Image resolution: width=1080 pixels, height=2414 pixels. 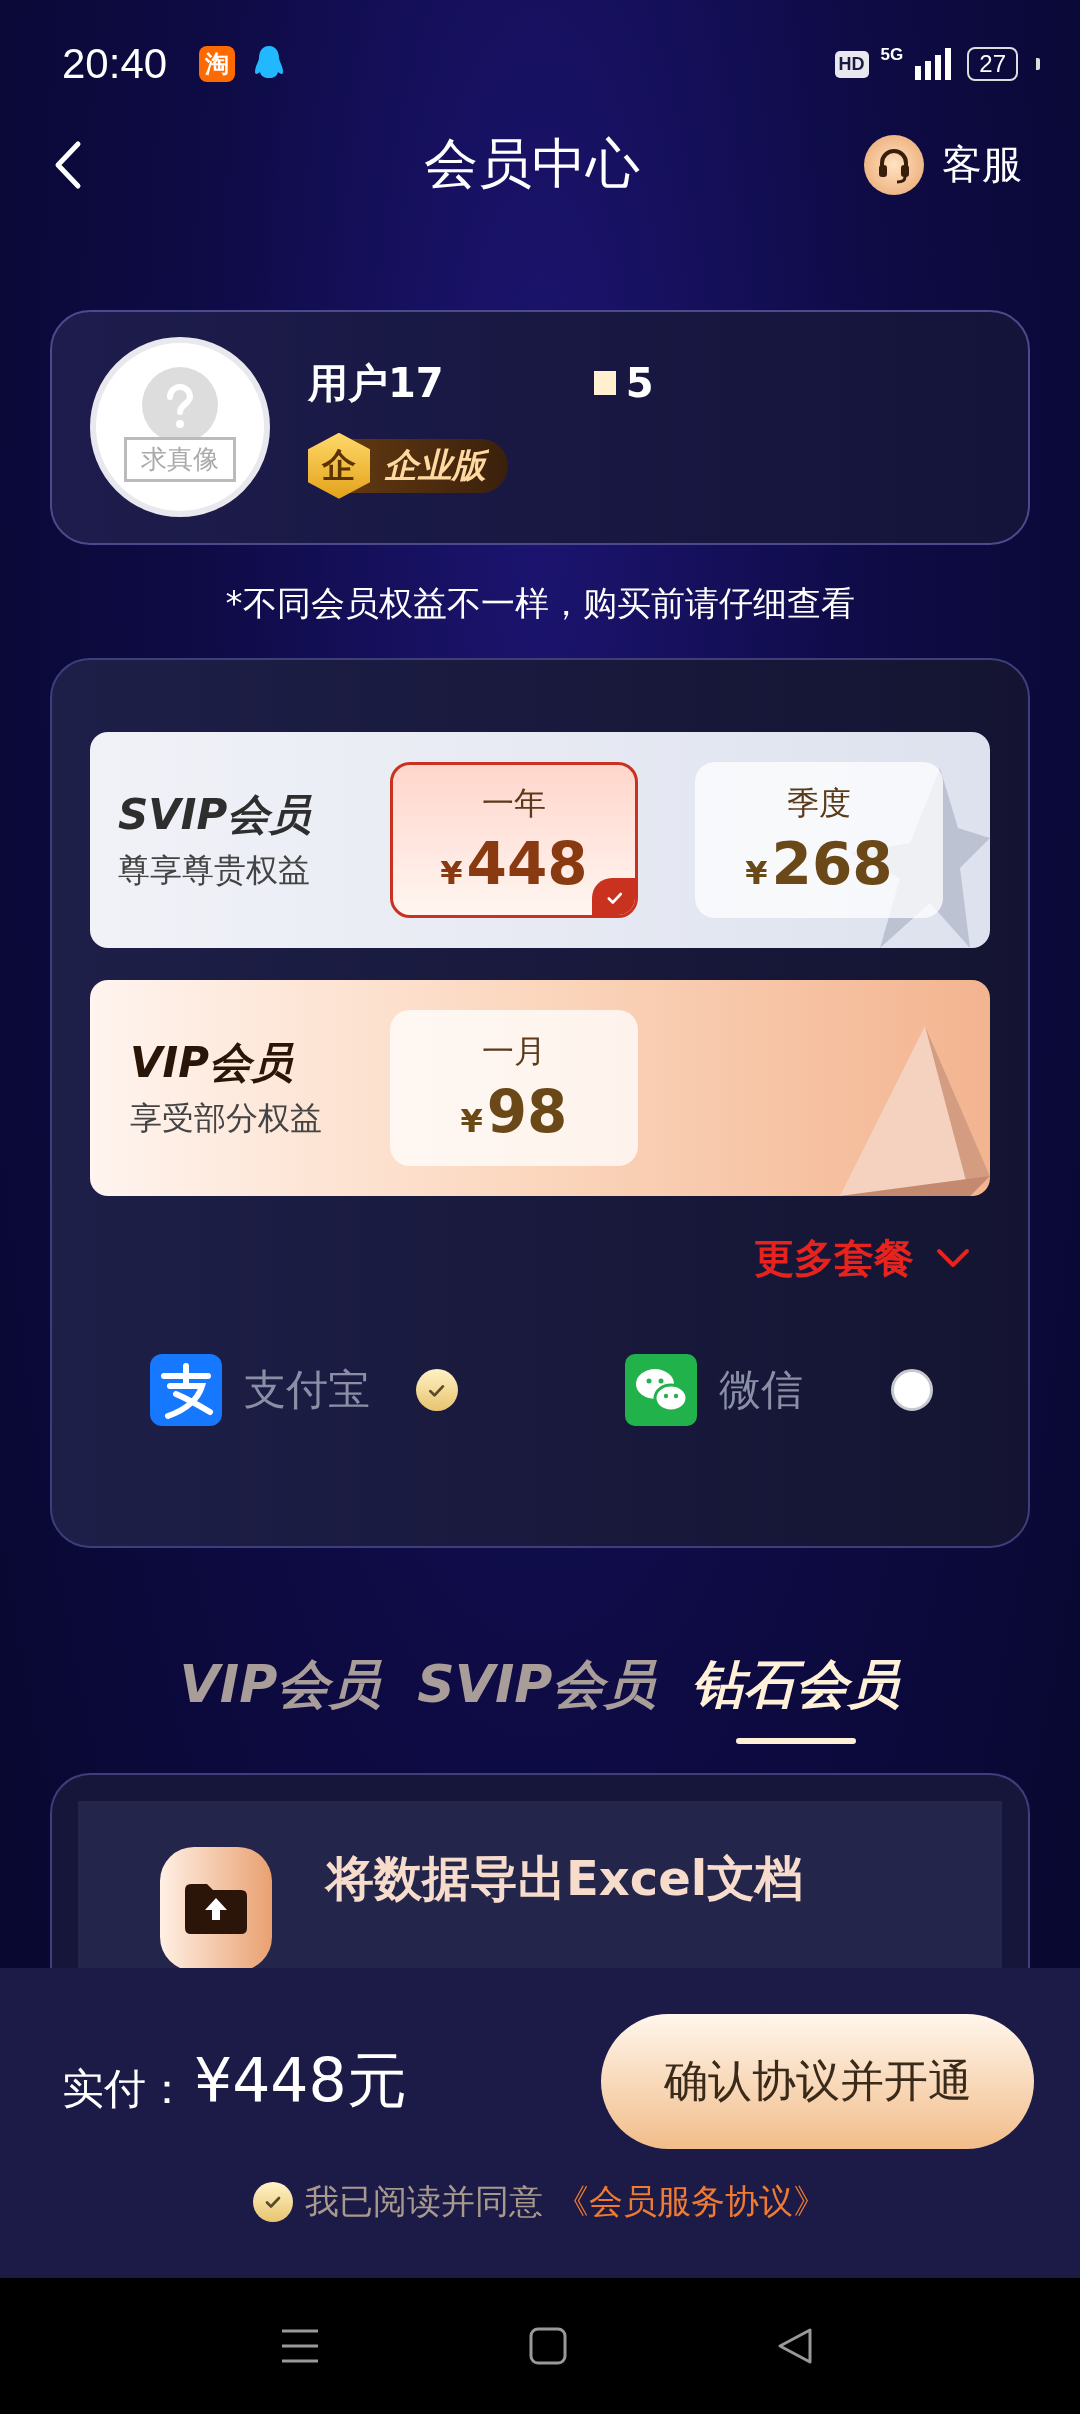 I want to click on tier-tab: VIP会员, so click(x=280, y=1699).